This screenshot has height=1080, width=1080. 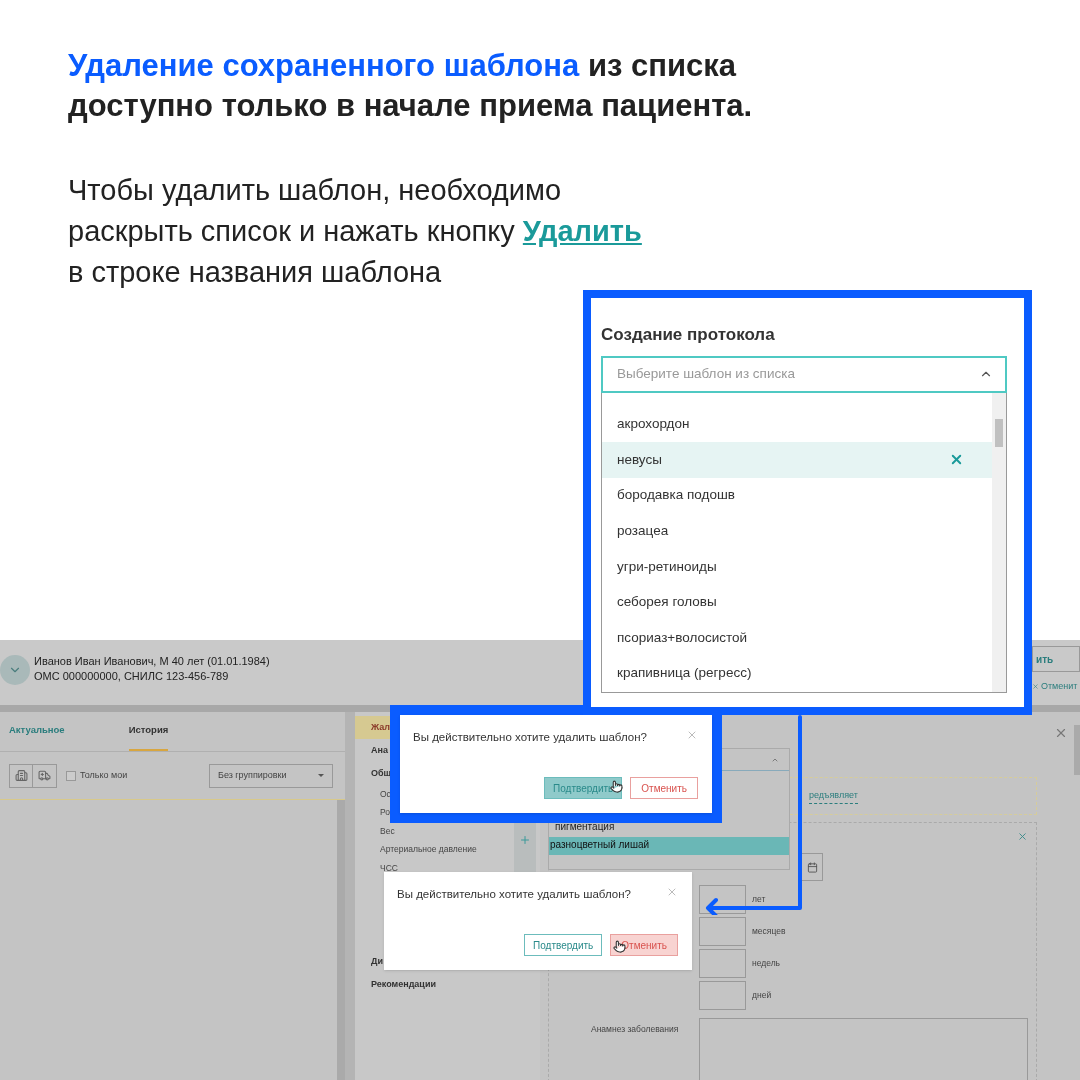 I want to click on unit-label: дней, so click(x=762, y=995).